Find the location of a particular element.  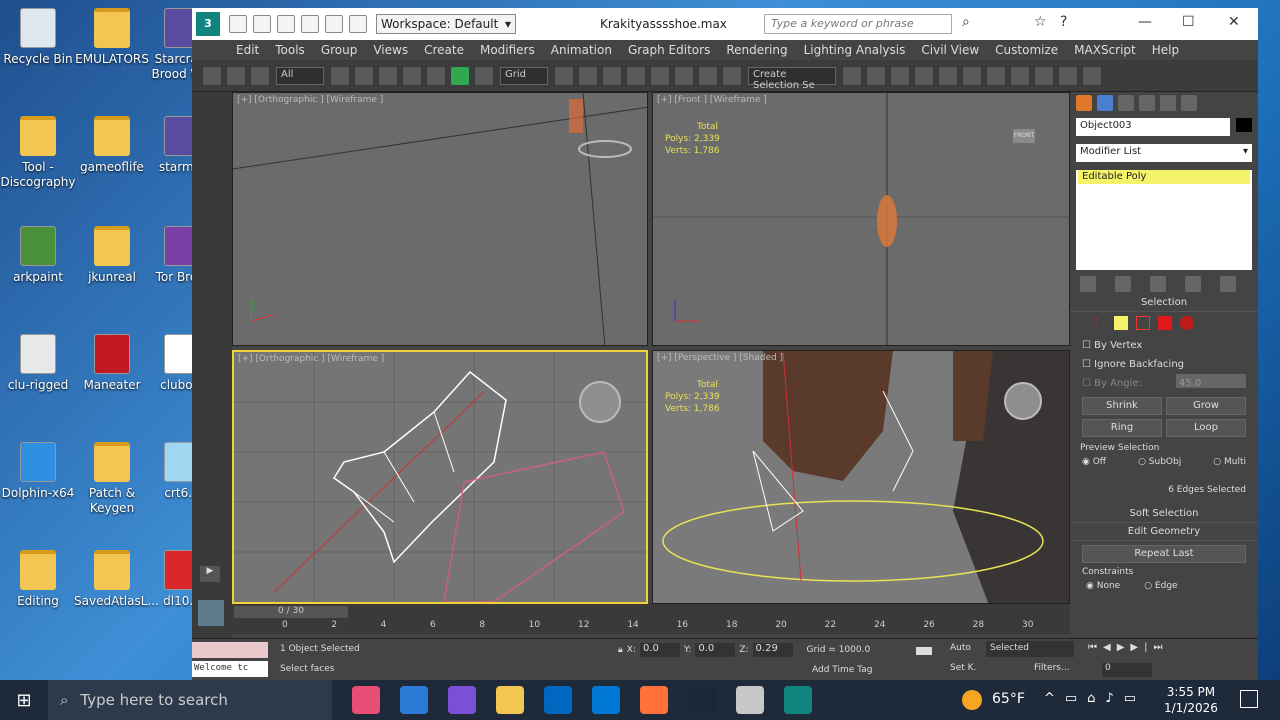

object-name-field: Object003 is located at coordinates (1153, 127).